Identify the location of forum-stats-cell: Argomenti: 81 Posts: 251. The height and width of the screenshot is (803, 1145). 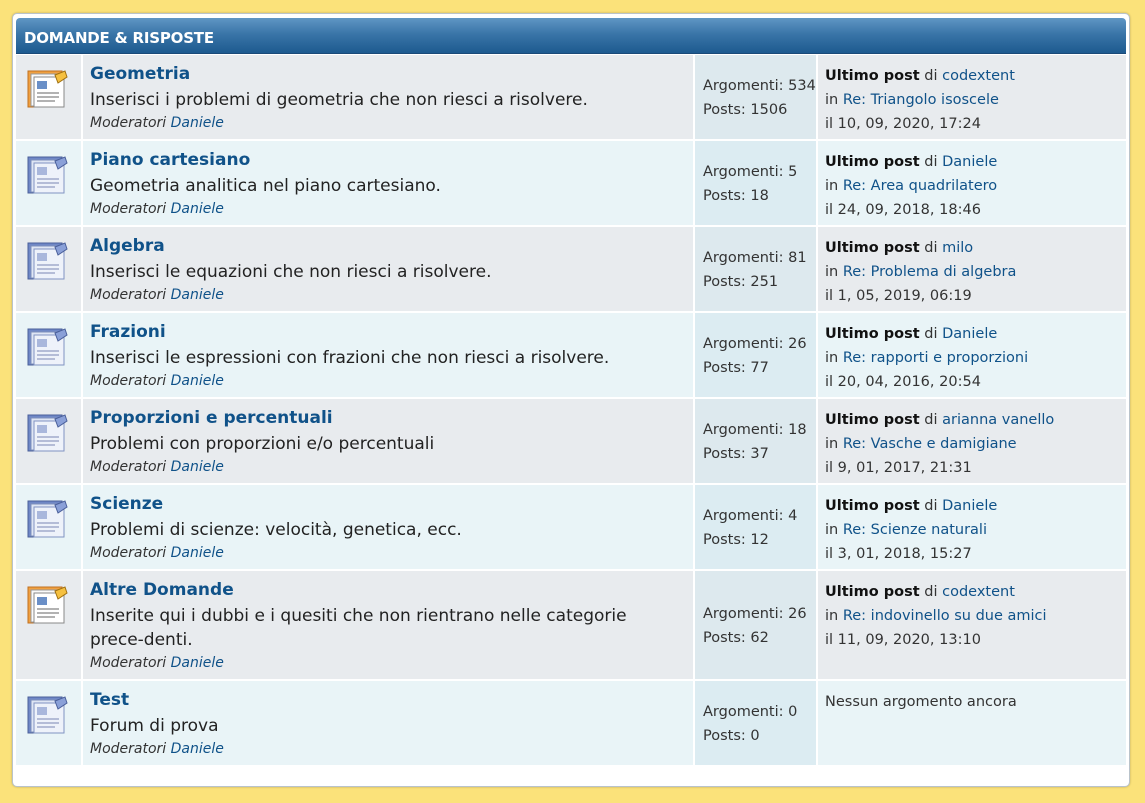
(755, 269).